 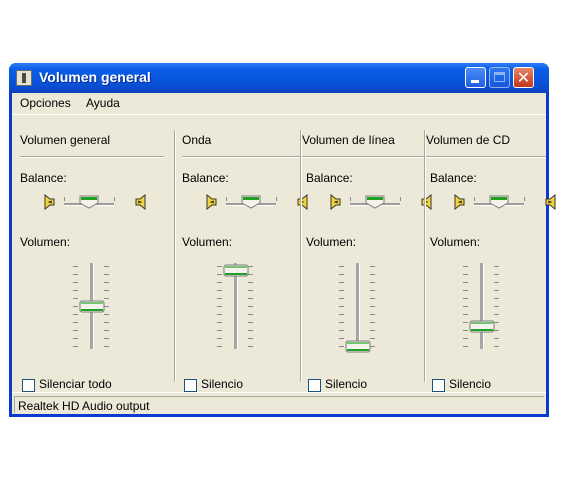 What do you see at coordinates (475, 77) in the screenshot?
I see `minimize-button` at bounding box center [475, 77].